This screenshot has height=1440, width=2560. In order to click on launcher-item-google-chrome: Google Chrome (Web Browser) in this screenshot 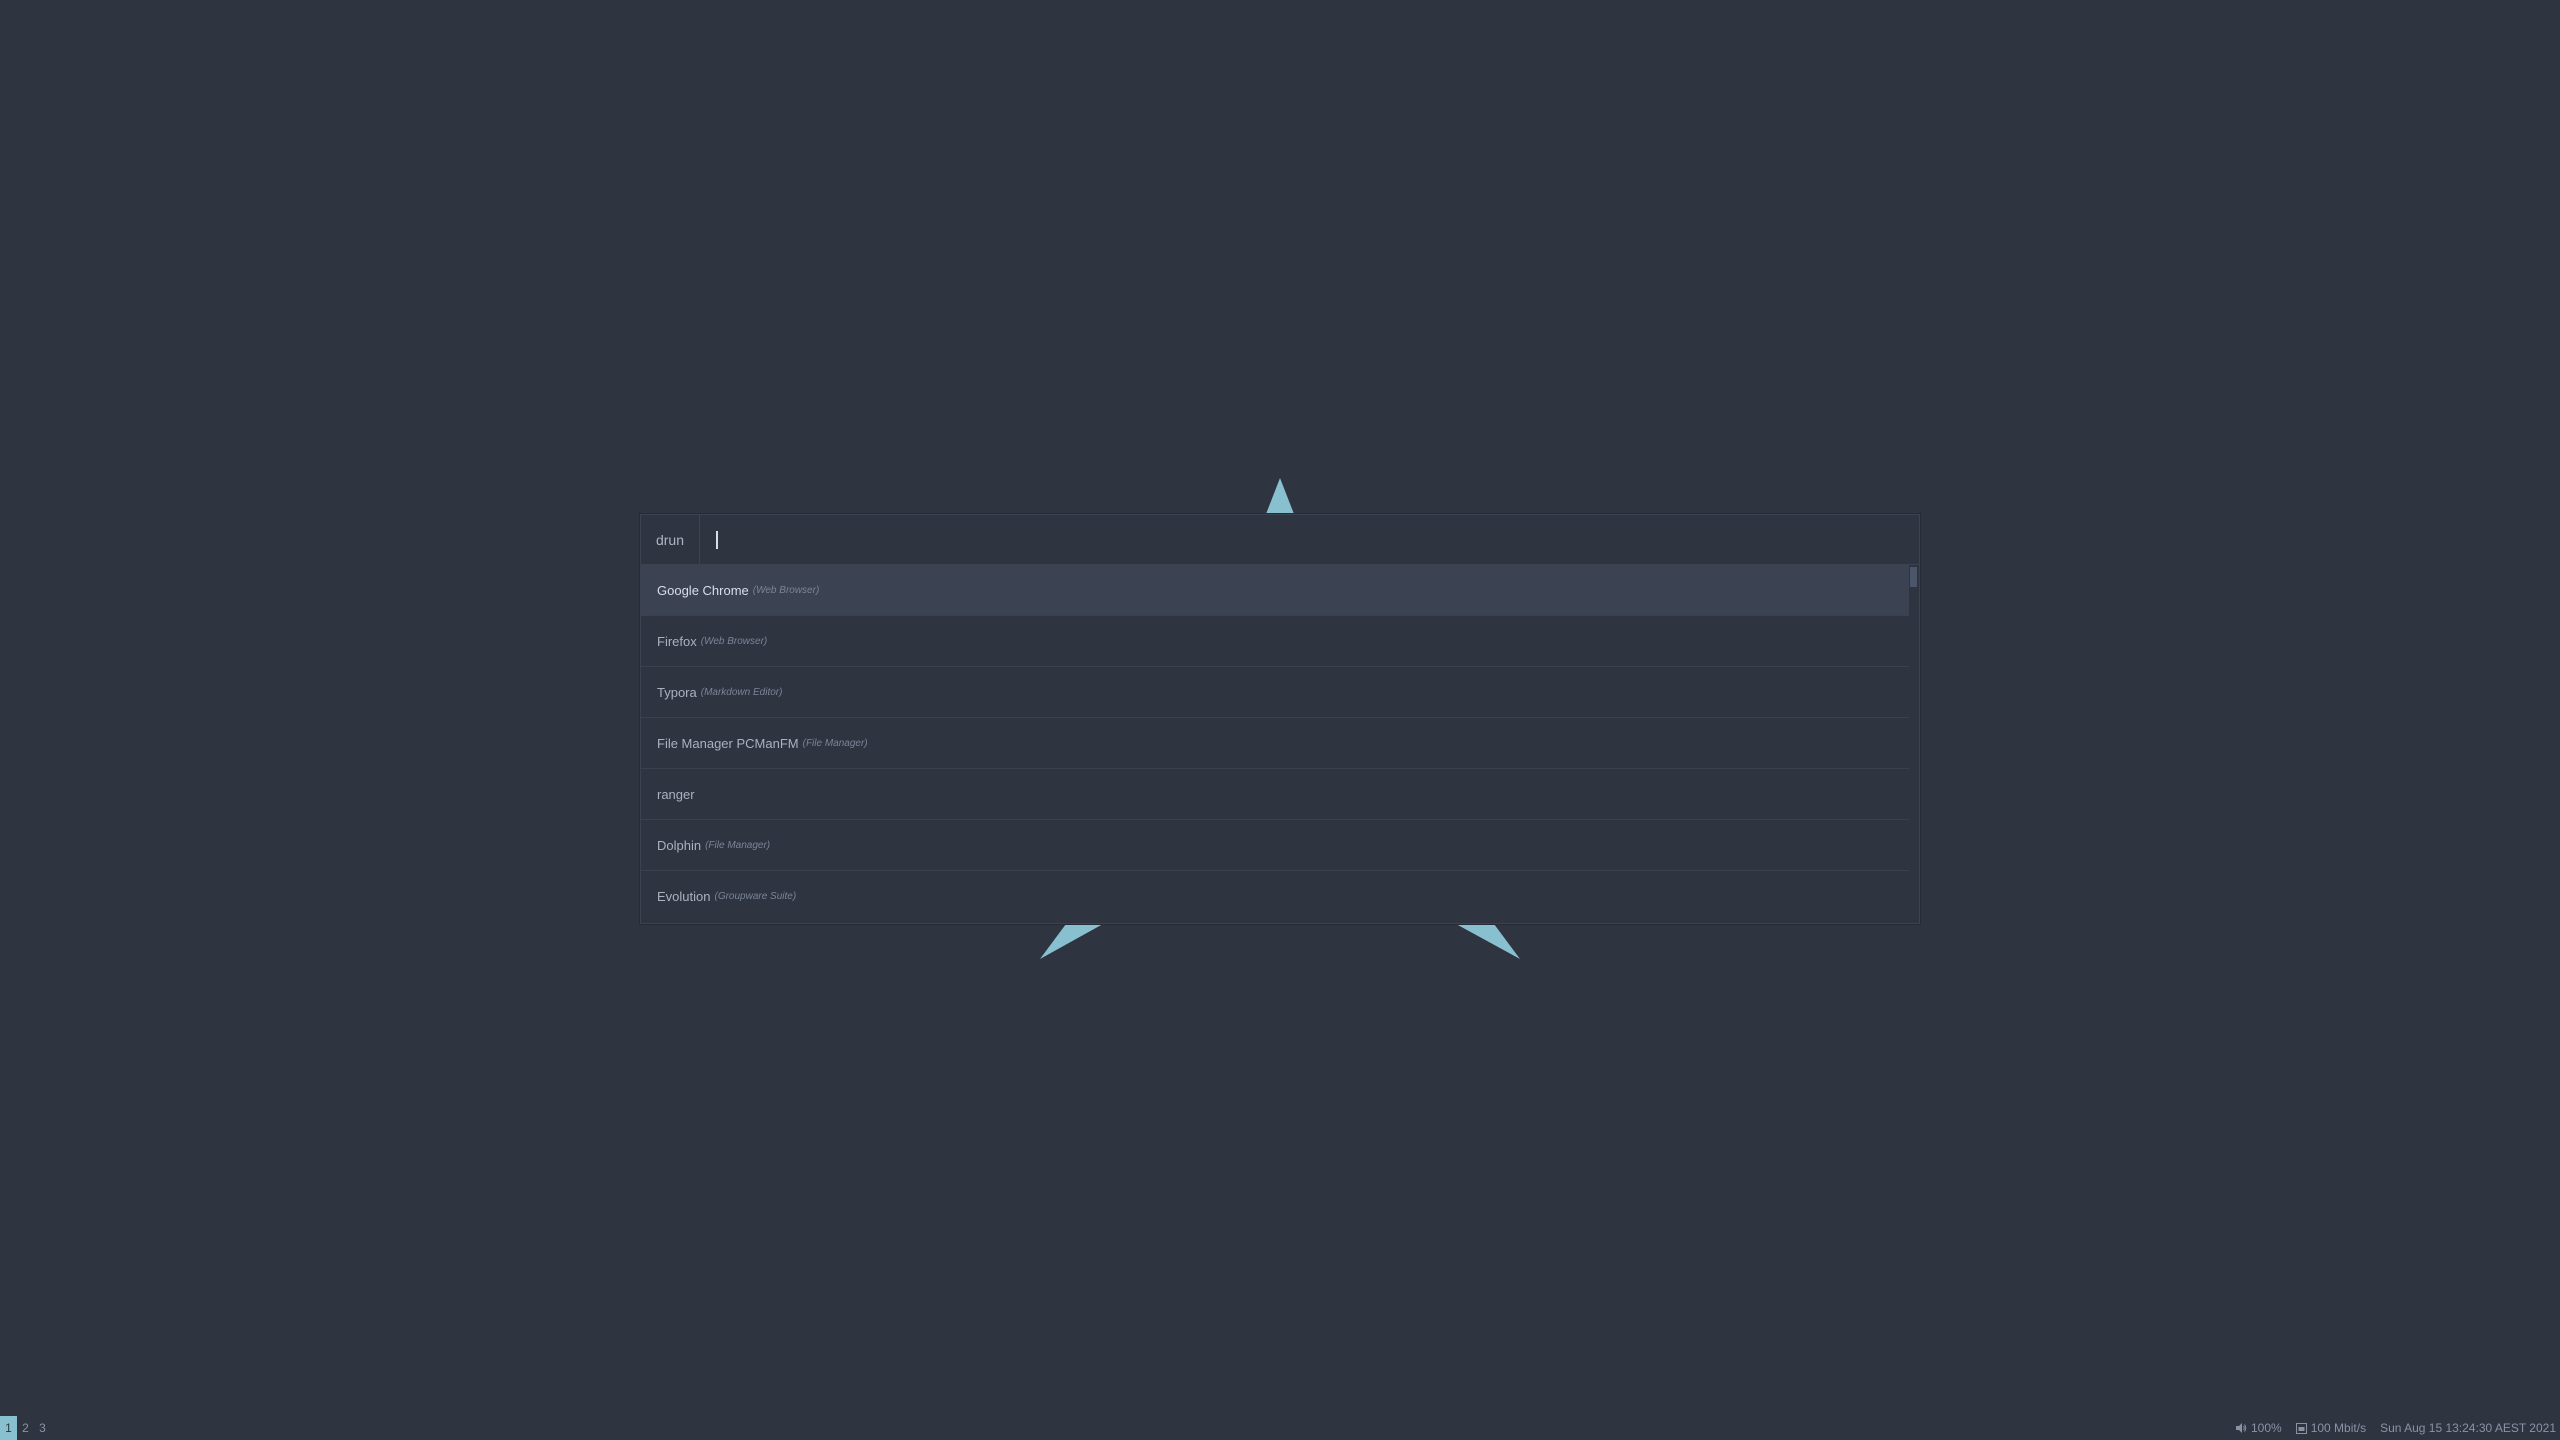, I will do `click(1275, 590)`.